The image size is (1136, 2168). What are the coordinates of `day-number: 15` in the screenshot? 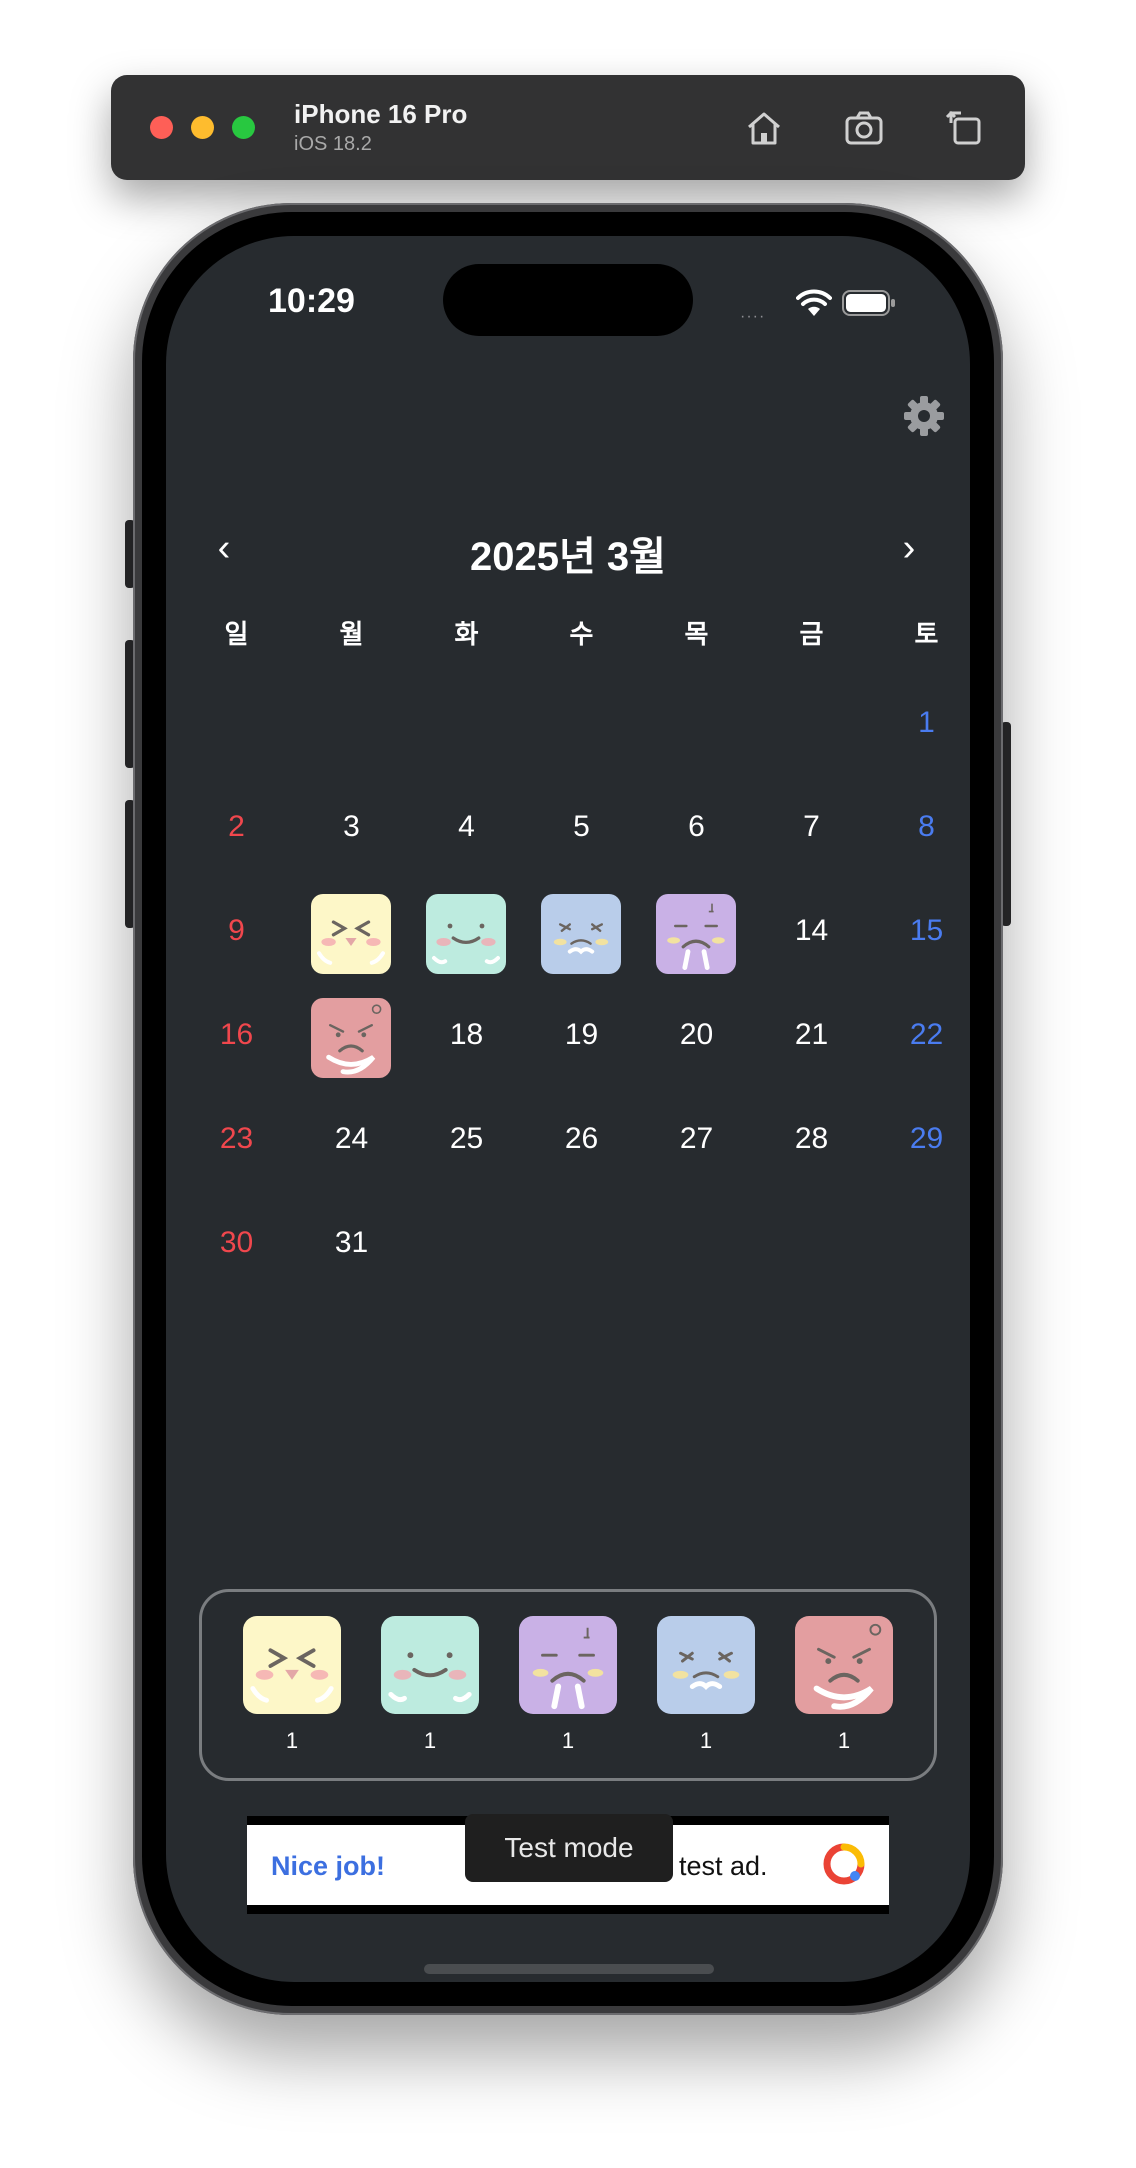 It's located at (926, 930).